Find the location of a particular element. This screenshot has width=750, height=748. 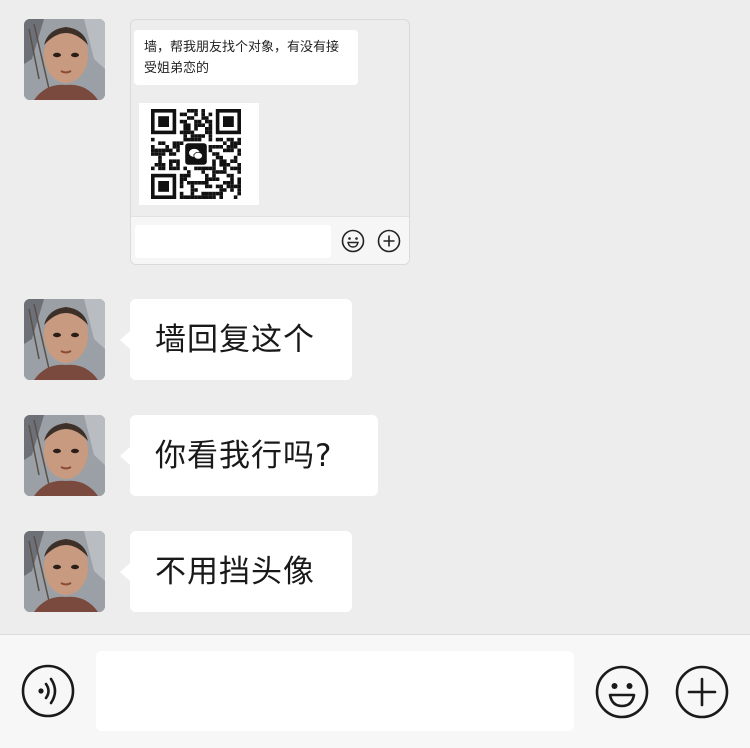

forwarded-screenshot-card: 墙，帮我朋友找个对象，有没有接受姐弟恋的 is located at coordinates (270, 142).